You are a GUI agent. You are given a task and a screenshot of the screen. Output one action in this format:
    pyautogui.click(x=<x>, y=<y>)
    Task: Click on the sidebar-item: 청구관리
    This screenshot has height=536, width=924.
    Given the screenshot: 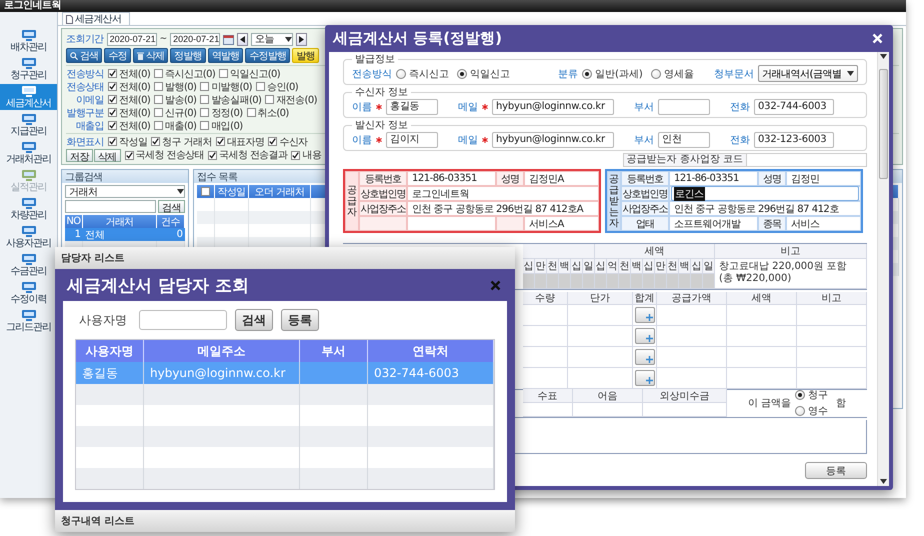 What is the action you would take?
    pyautogui.click(x=28, y=69)
    